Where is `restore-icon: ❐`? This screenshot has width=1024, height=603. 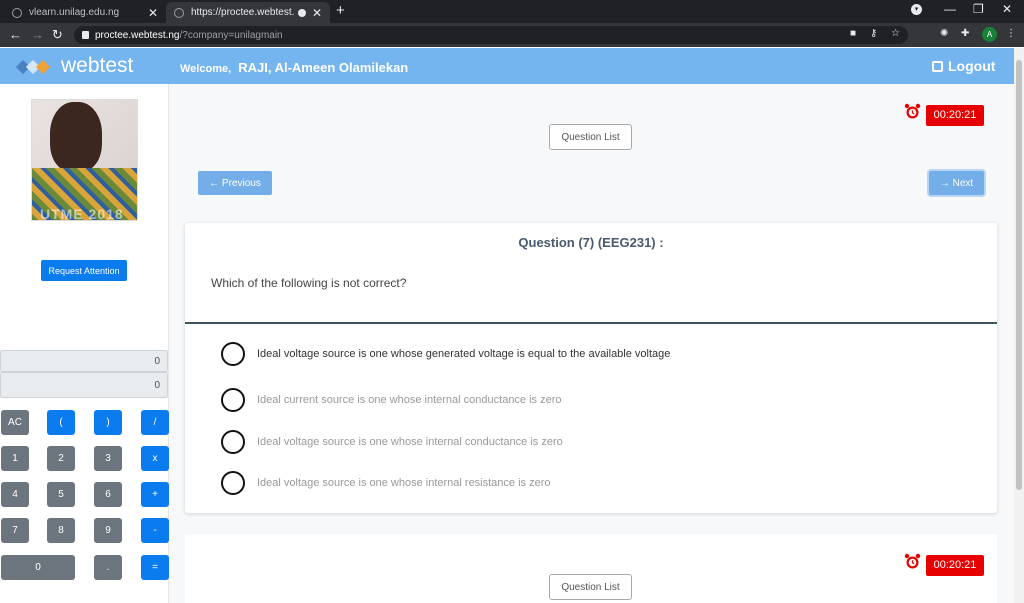 restore-icon: ❐ is located at coordinates (978, 9).